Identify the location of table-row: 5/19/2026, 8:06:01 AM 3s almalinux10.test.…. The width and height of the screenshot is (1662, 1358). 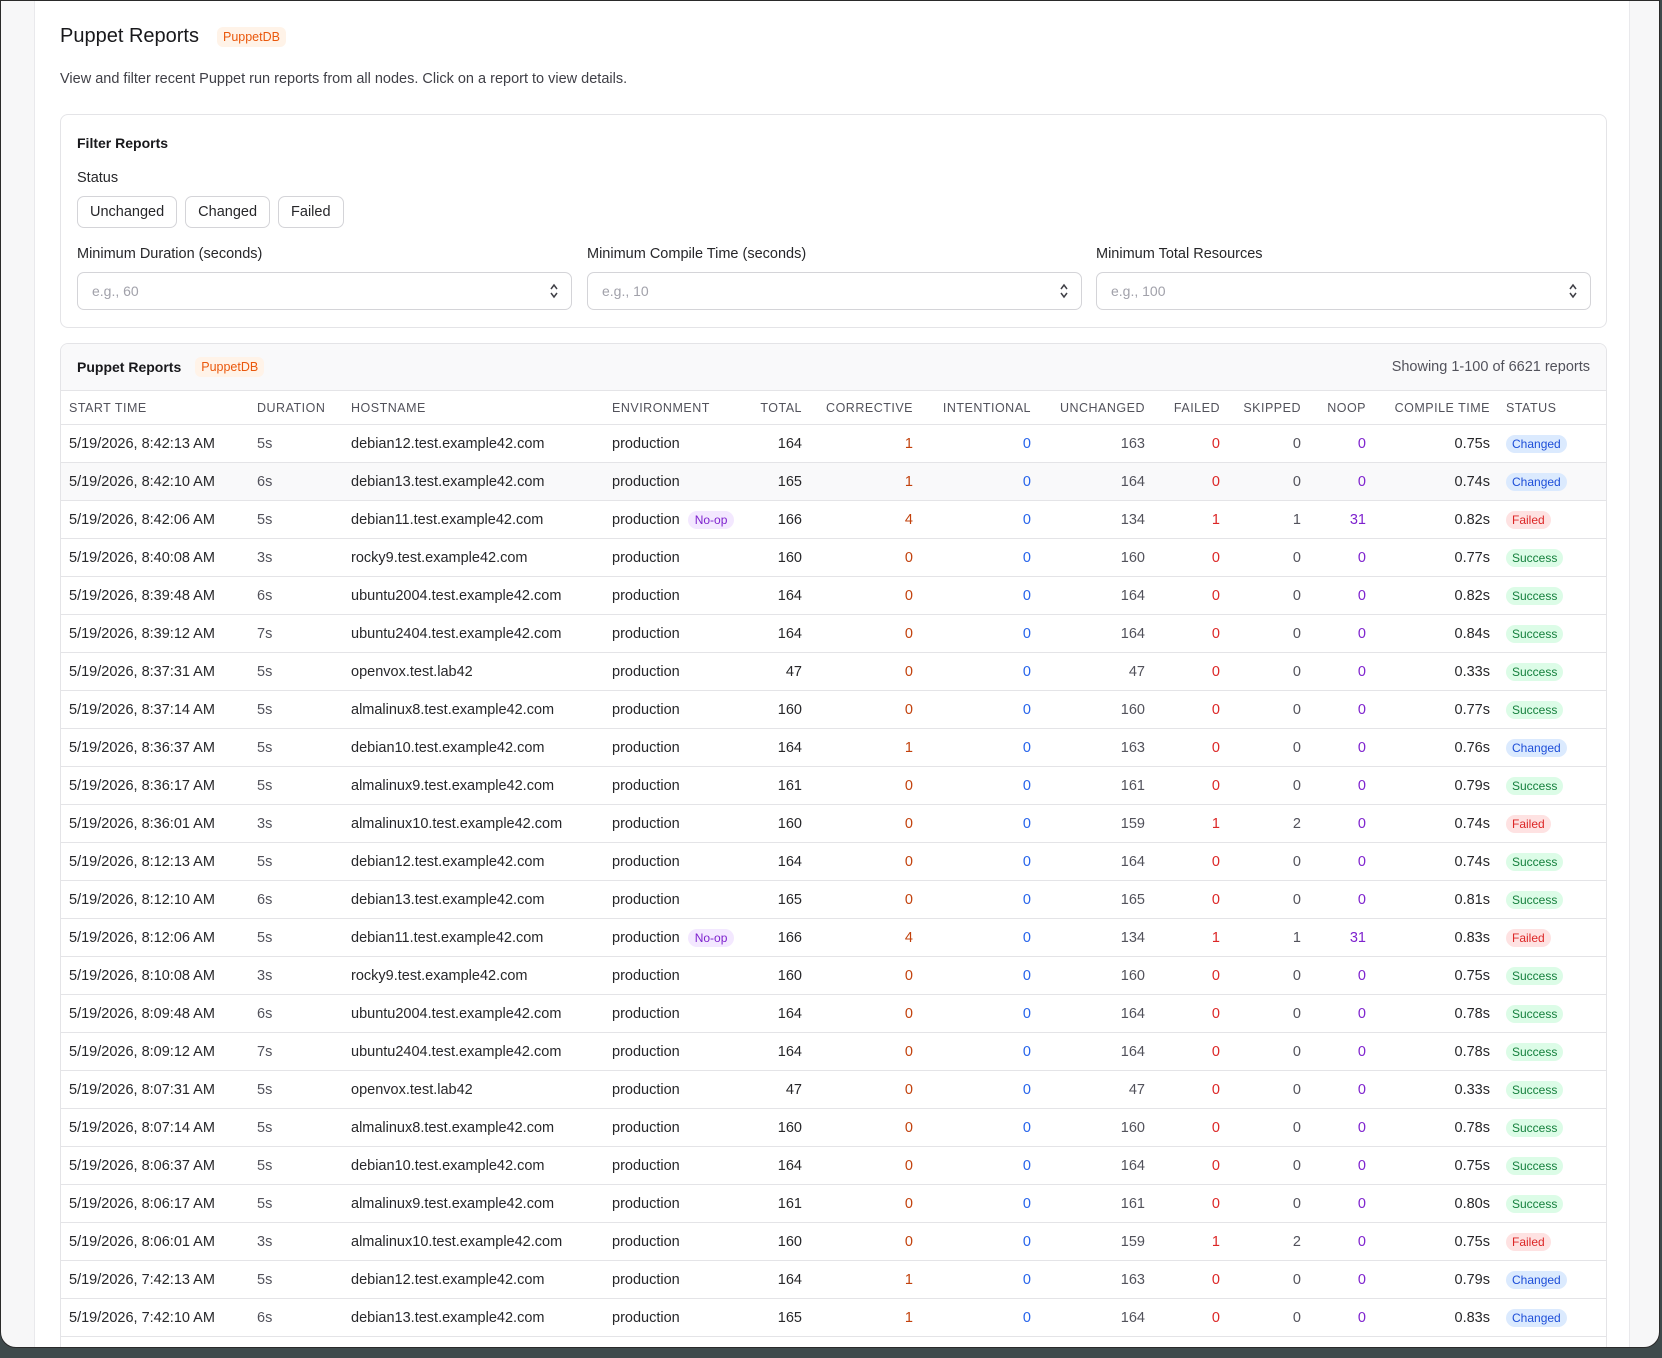
(833, 1241).